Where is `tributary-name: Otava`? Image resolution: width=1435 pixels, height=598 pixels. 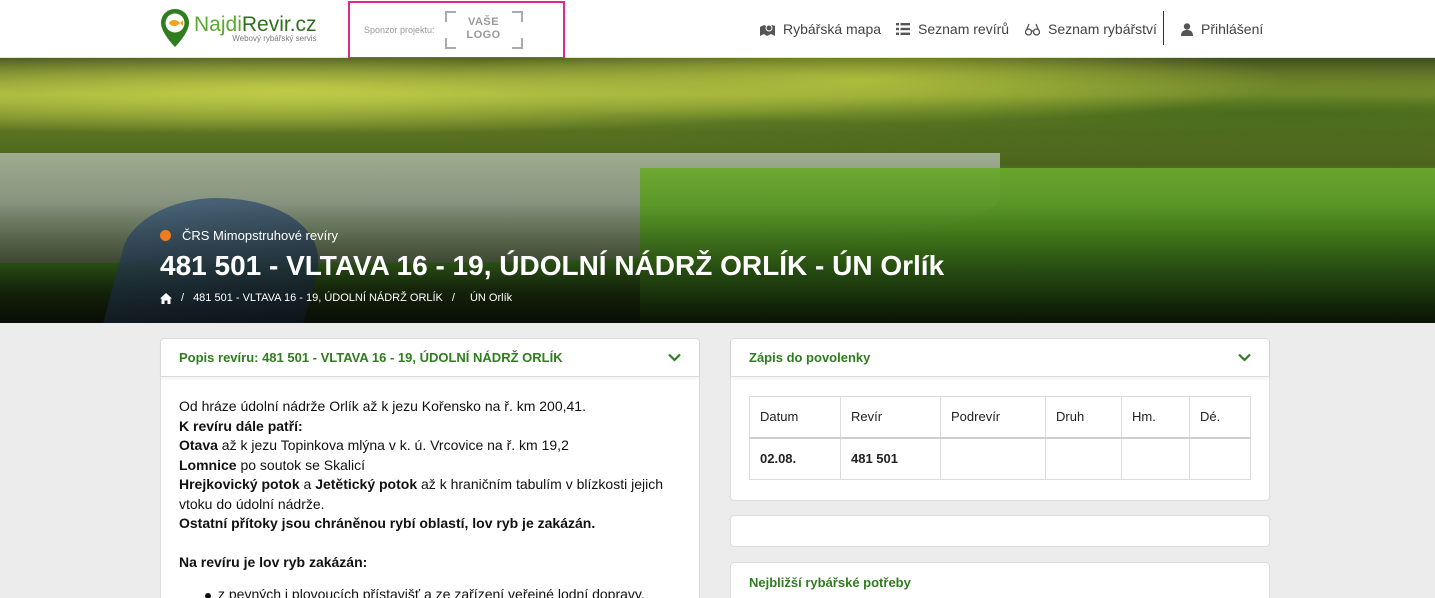 tributary-name: Otava is located at coordinates (198, 445).